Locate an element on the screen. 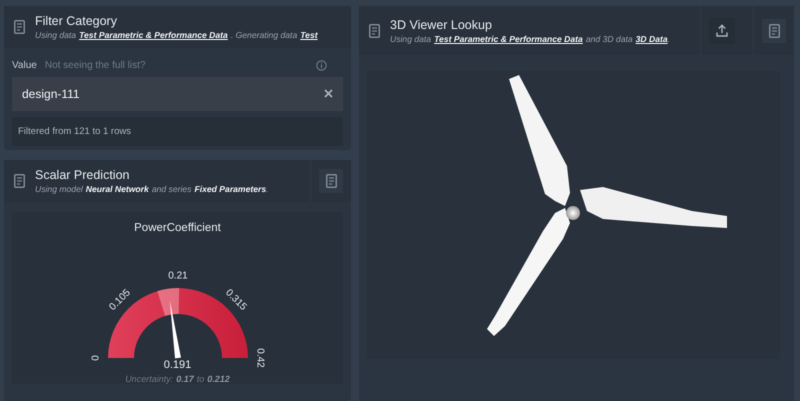 The width and height of the screenshot is (800, 401). info-icon is located at coordinates (321, 65).